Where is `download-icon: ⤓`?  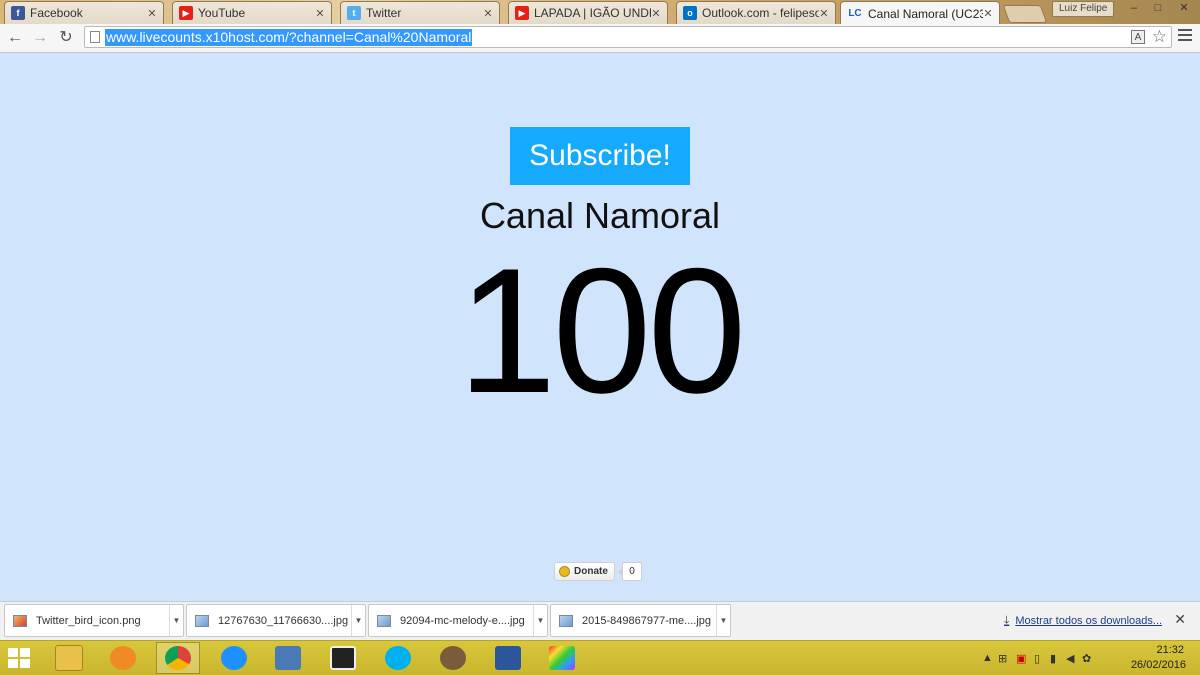 download-icon: ⤓ is located at coordinates (1007, 620).